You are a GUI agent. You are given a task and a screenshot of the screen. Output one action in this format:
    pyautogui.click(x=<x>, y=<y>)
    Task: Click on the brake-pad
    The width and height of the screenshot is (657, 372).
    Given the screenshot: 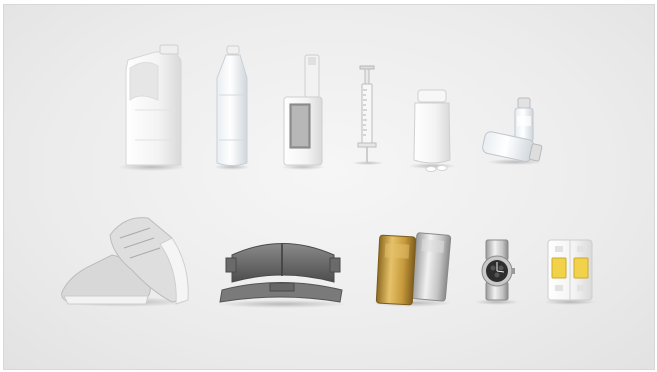 What is the action you would take?
    pyautogui.click(x=282, y=275)
    